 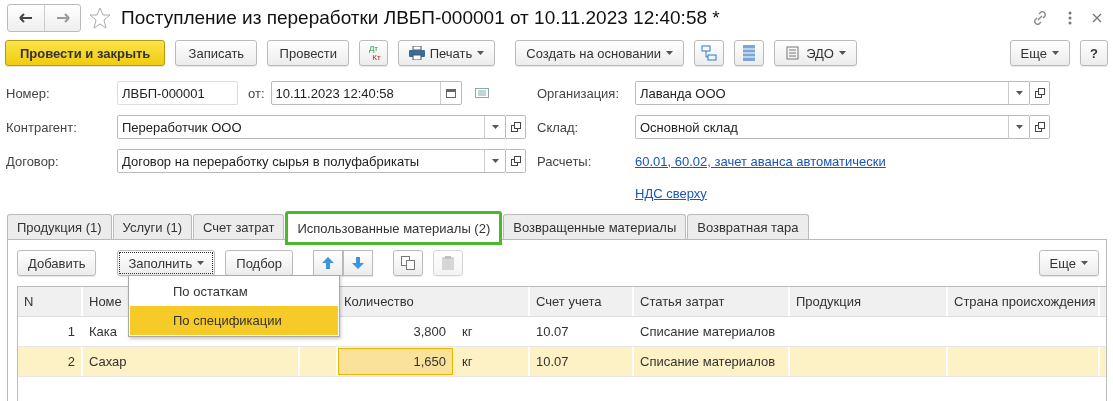 I want to click on hierarchy-icon, so click(x=709, y=53).